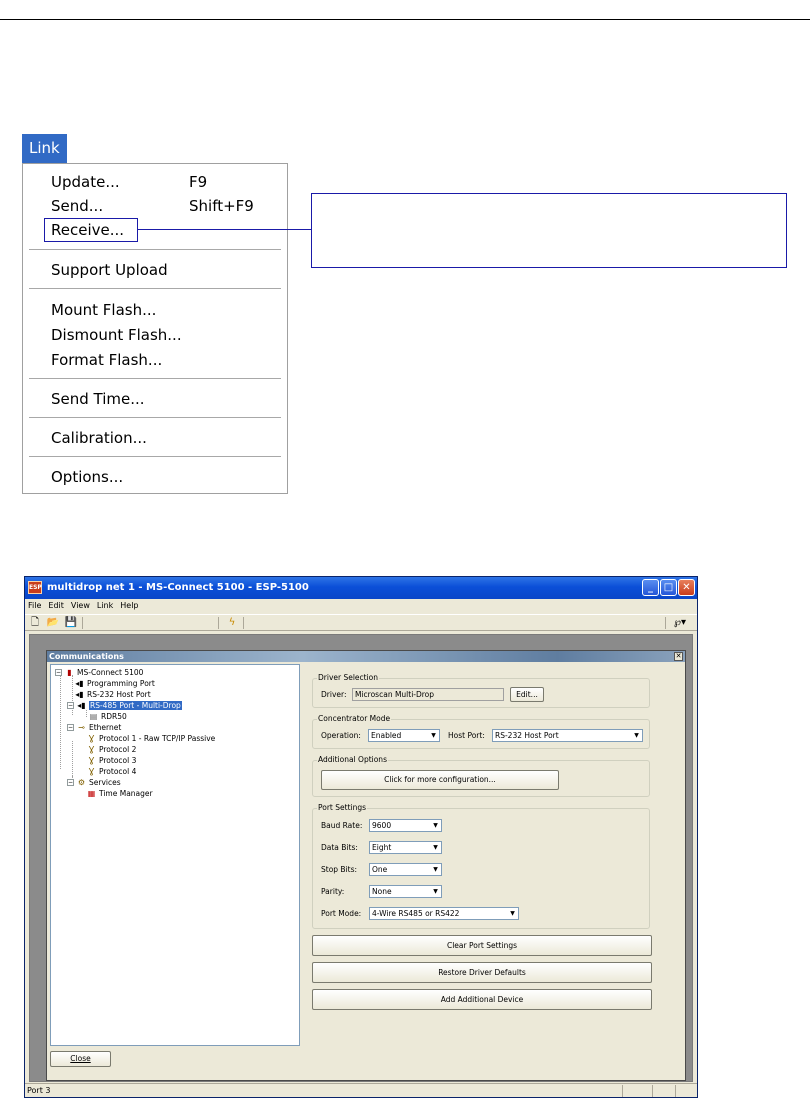 The width and height of the screenshot is (810, 1099). What do you see at coordinates (405, 847) in the screenshot?
I see `data-bits-select: Eight ▼` at bounding box center [405, 847].